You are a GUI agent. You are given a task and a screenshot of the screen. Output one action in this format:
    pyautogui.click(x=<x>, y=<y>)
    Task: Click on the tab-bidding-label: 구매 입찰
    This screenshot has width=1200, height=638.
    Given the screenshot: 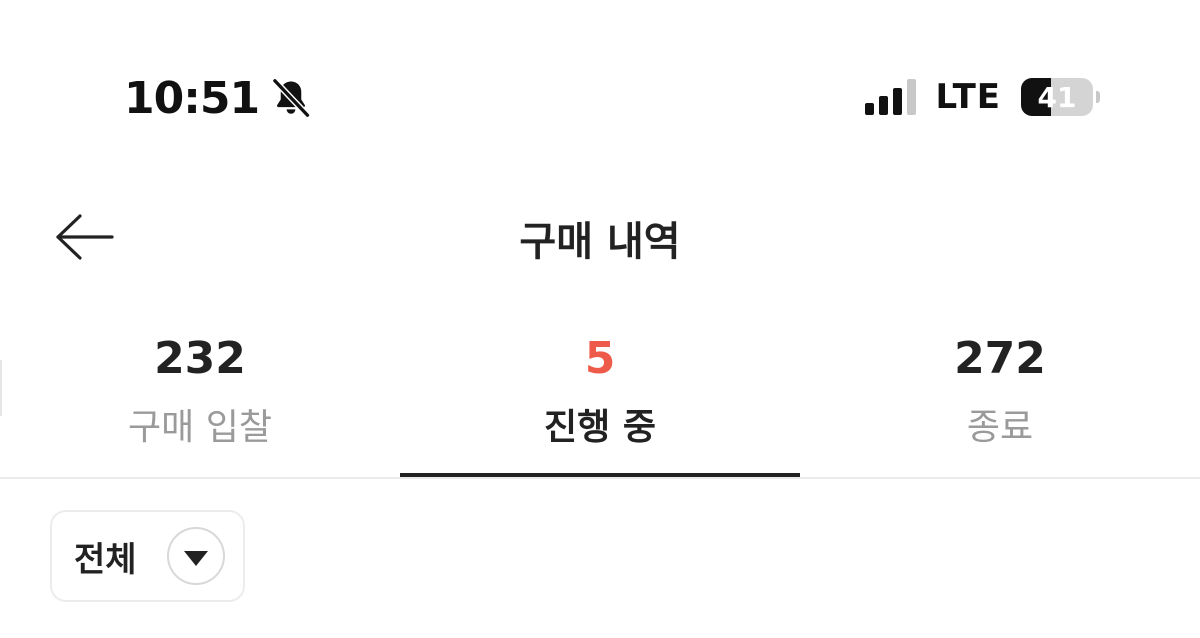 What is the action you would take?
    pyautogui.click(x=200, y=427)
    